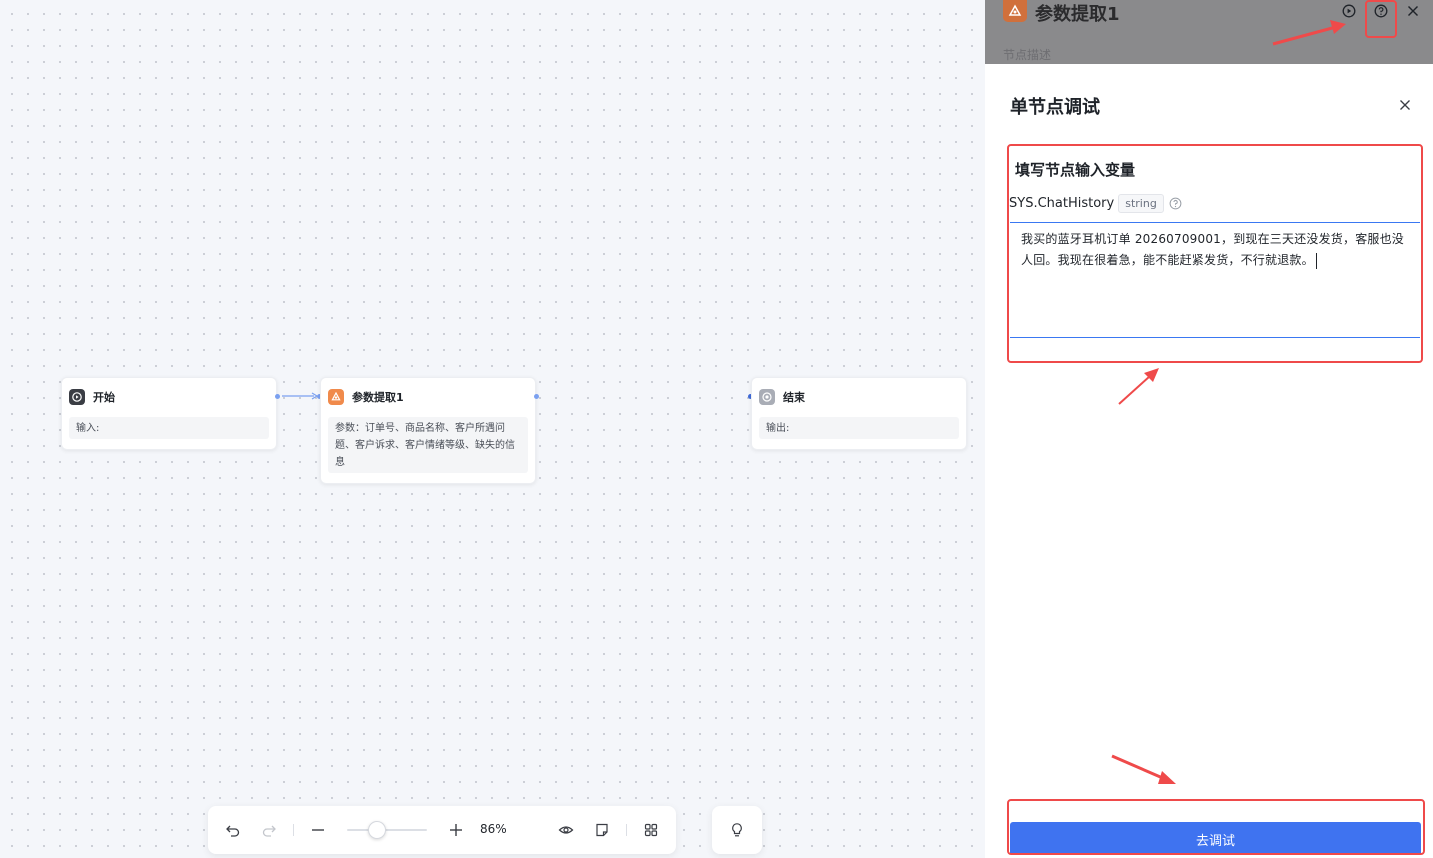 The height and width of the screenshot is (858, 1433). Describe the element at coordinates (378, 397) in the screenshot. I see `extract-node-title: 参数提取1` at that location.